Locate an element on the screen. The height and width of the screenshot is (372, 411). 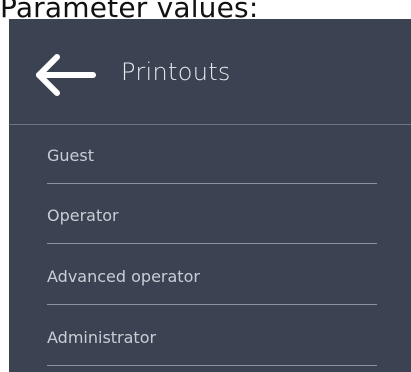
arrow-left-icon is located at coordinates (66, 75).